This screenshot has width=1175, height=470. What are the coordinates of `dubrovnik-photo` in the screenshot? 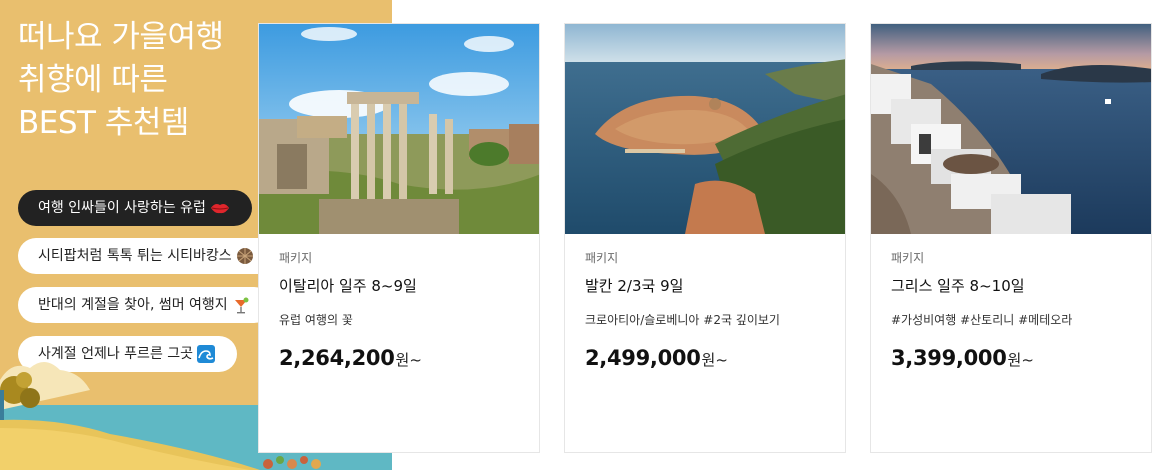 It's located at (705, 129).